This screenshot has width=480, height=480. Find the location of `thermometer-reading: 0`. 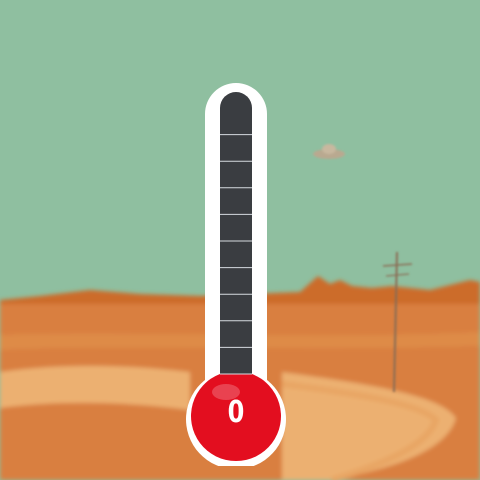

thermometer-reading: 0 is located at coordinates (236, 412).